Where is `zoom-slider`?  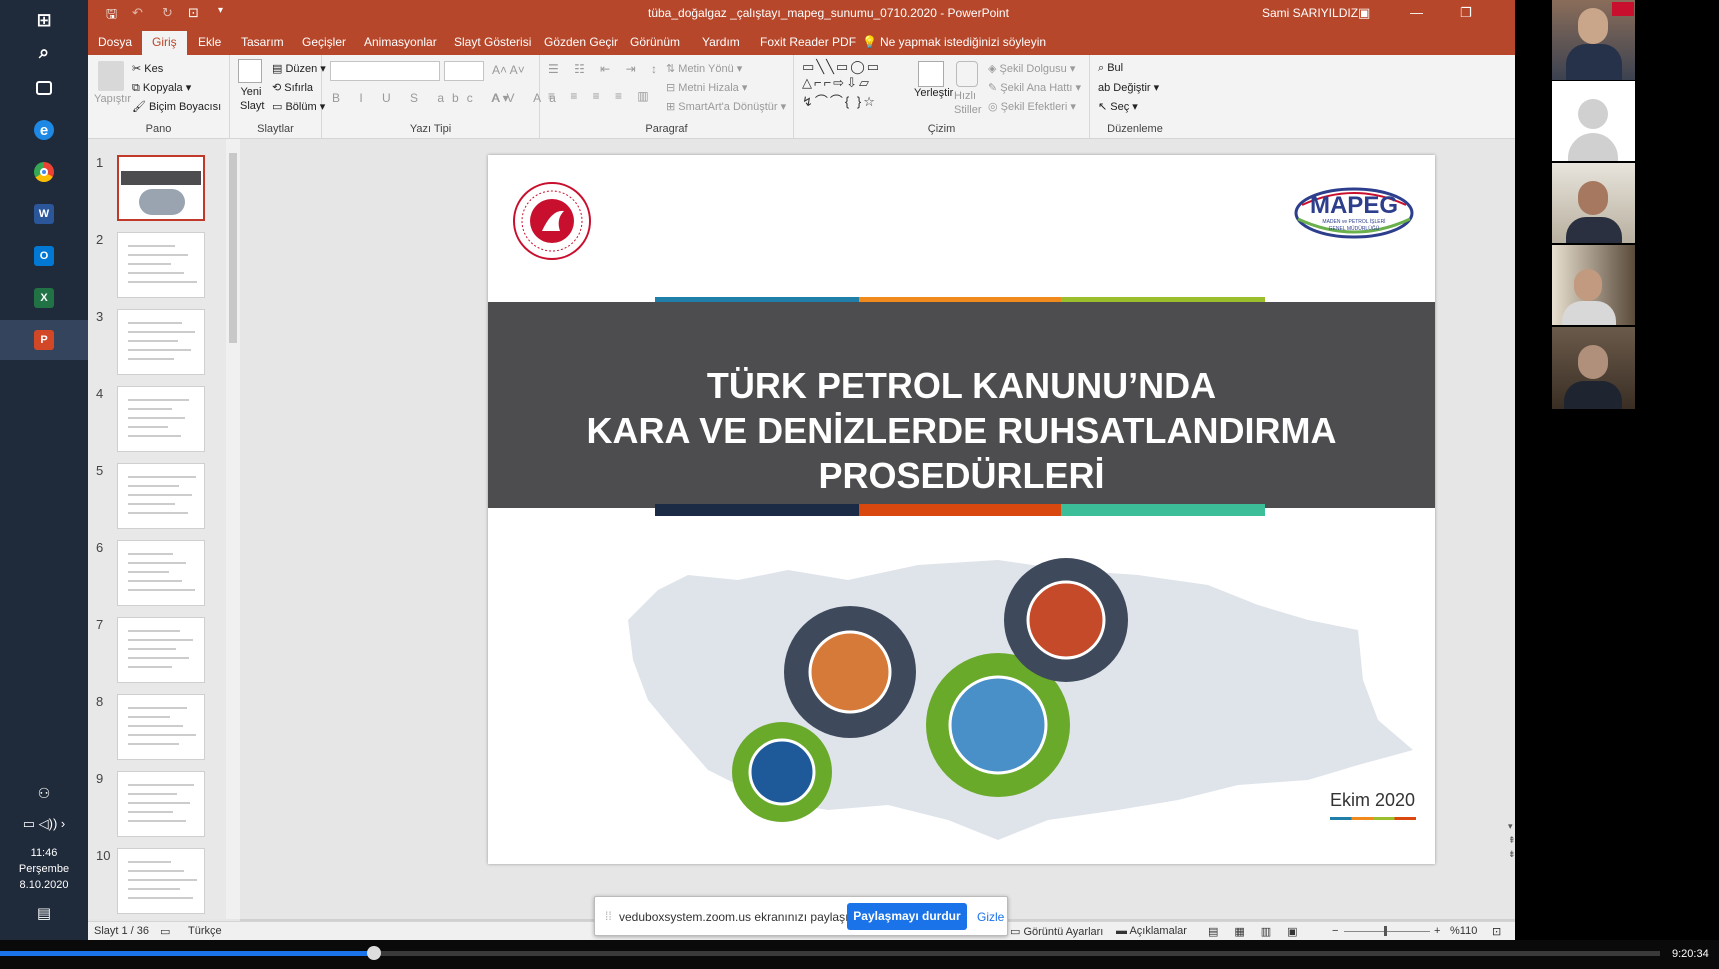
zoom-slider is located at coordinates (1387, 931).